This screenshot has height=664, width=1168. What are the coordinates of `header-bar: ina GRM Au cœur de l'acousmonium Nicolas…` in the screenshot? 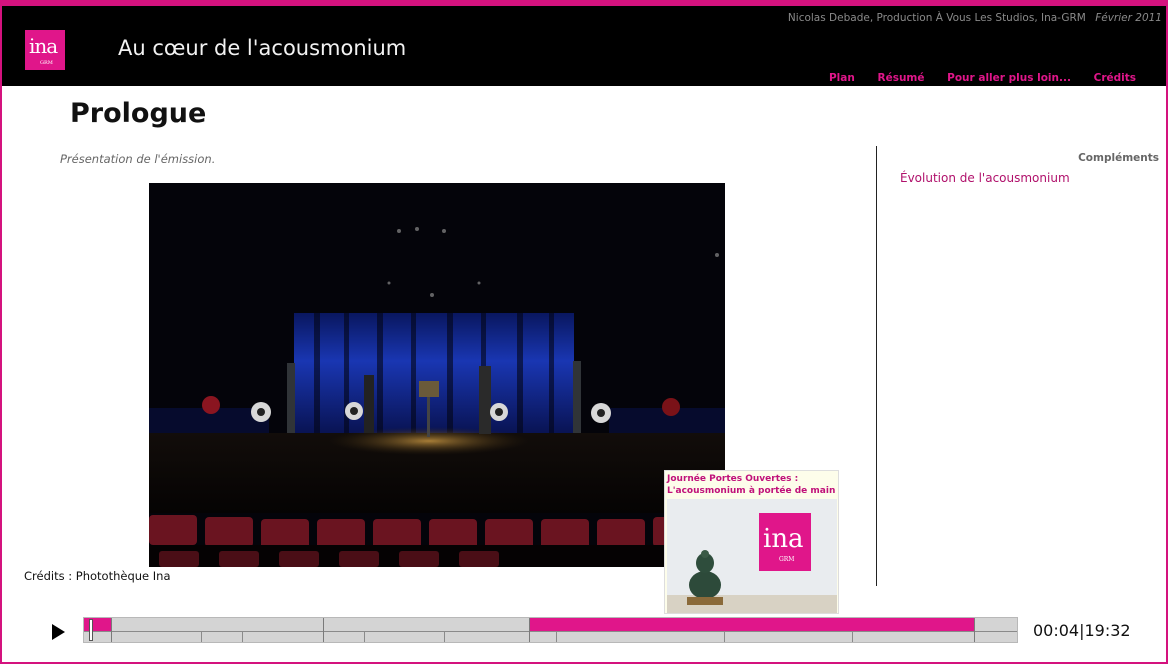 It's located at (584, 46).